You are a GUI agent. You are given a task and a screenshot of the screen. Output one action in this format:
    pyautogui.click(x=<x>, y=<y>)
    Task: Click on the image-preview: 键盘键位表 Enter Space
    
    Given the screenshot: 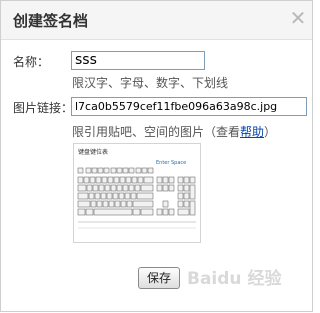 What is the action you would take?
    pyautogui.click(x=137, y=193)
    